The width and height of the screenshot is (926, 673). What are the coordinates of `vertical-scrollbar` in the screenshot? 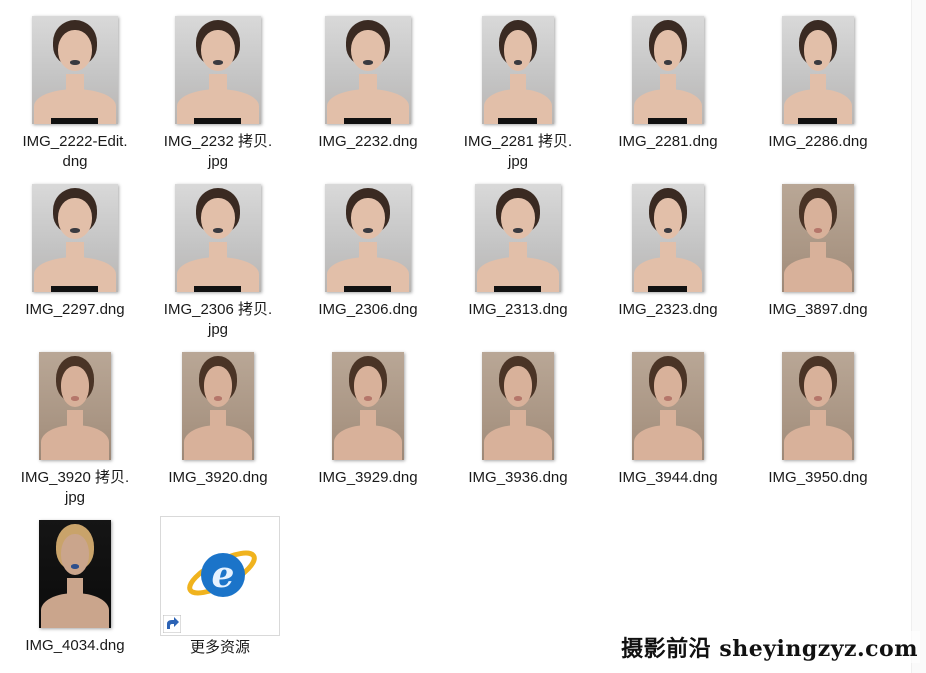 It's located at (918, 336).